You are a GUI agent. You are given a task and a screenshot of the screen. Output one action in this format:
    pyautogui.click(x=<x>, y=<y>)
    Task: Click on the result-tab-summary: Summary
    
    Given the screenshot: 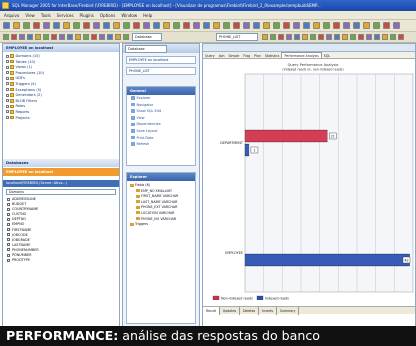 What is the action you would take?
    pyautogui.click(x=288, y=311)
    